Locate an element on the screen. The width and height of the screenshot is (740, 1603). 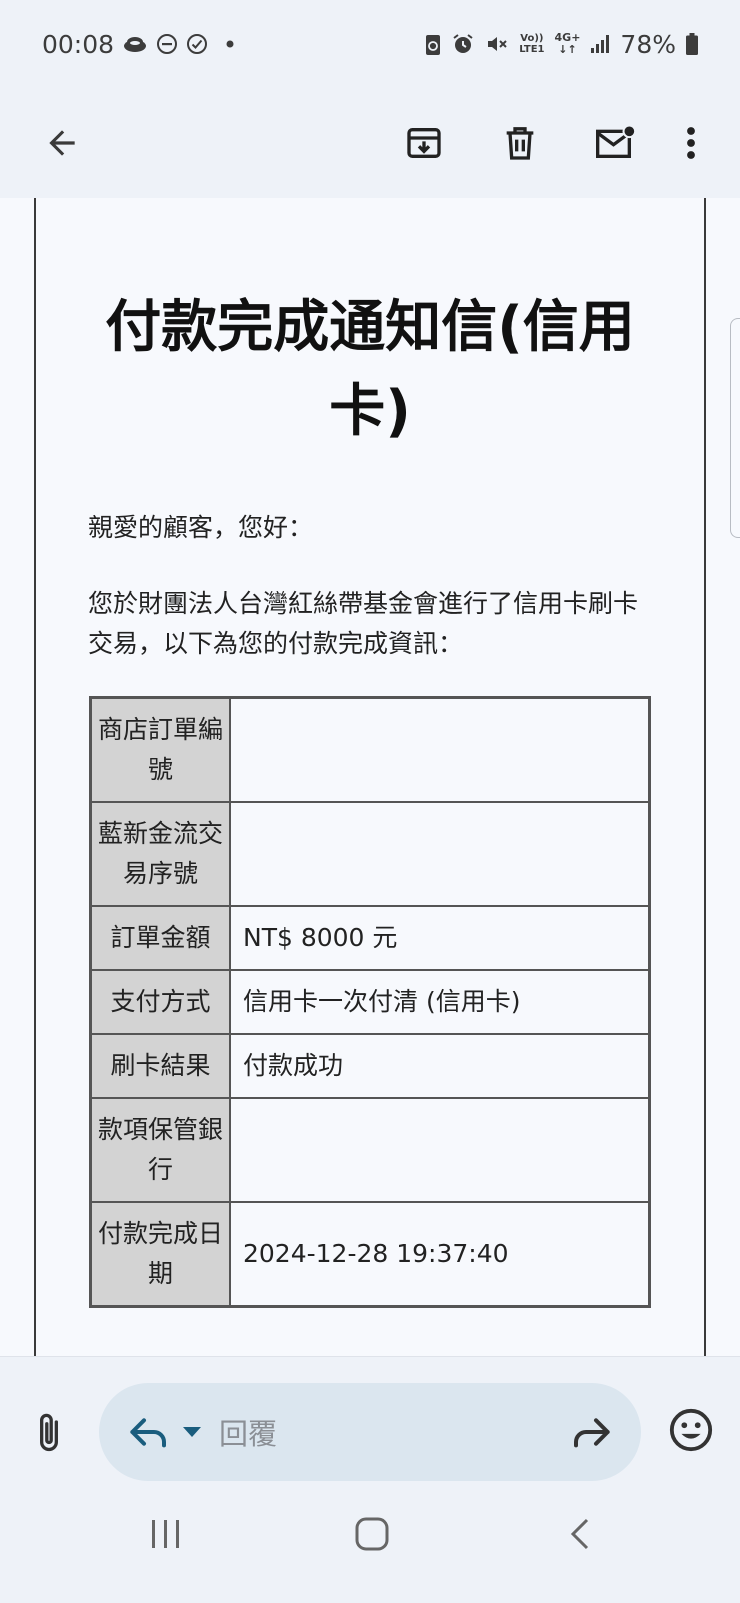
row-label: 商店訂單編號 is located at coordinates (160, 750).